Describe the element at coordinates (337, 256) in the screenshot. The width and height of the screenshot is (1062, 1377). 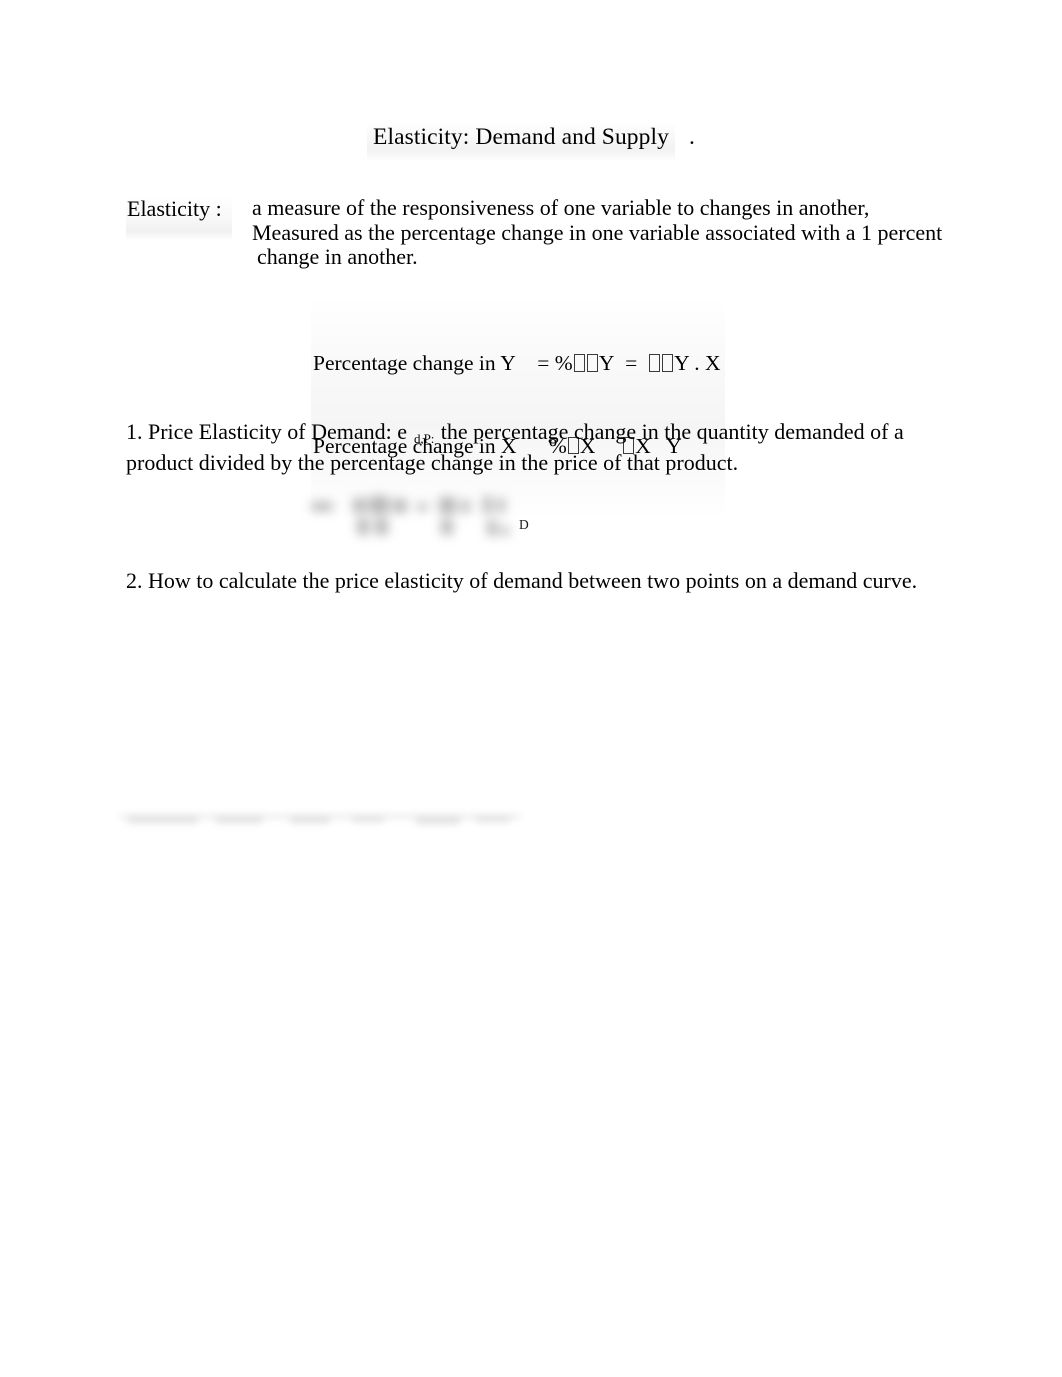
I see `definition-line-3: change in another.` at that location.